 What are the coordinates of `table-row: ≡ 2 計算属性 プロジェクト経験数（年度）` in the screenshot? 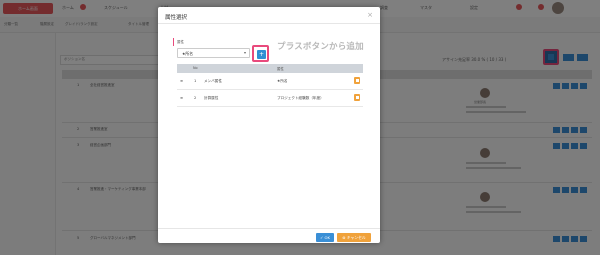 It's located at (270, 98).